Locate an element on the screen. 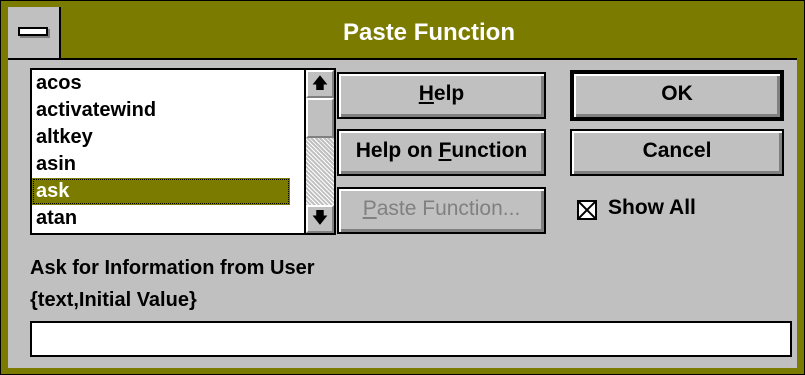  scroll-down-button: 🡇 is located at coordinates (320, 219).